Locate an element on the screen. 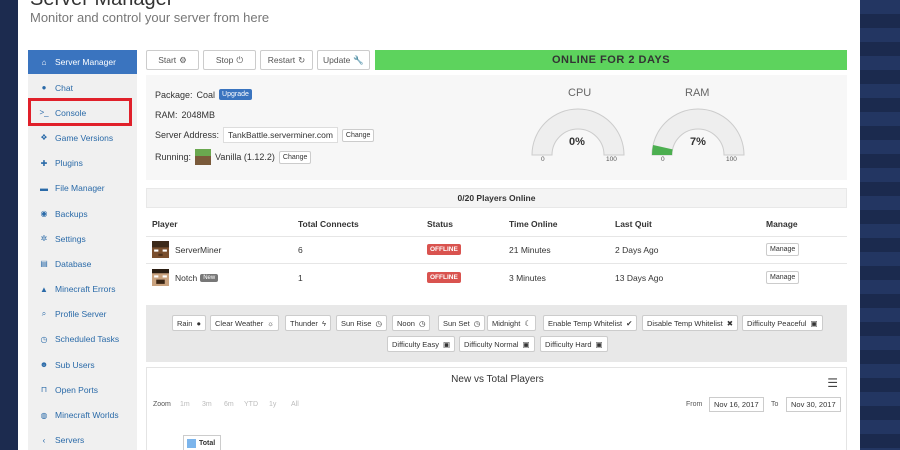  chart-legend: Total is located at coordinates (202, 442).